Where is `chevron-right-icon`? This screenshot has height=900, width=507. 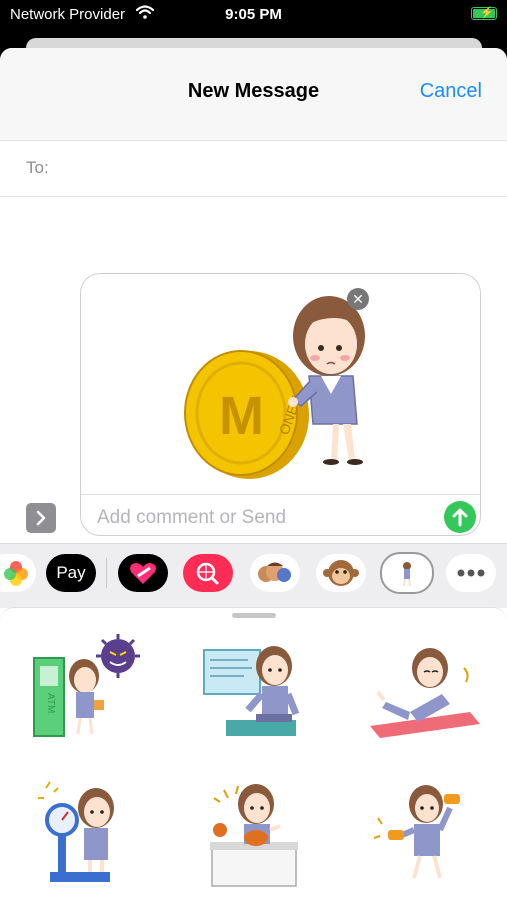
chevron-right-icon is located at coordinates (41, 518).